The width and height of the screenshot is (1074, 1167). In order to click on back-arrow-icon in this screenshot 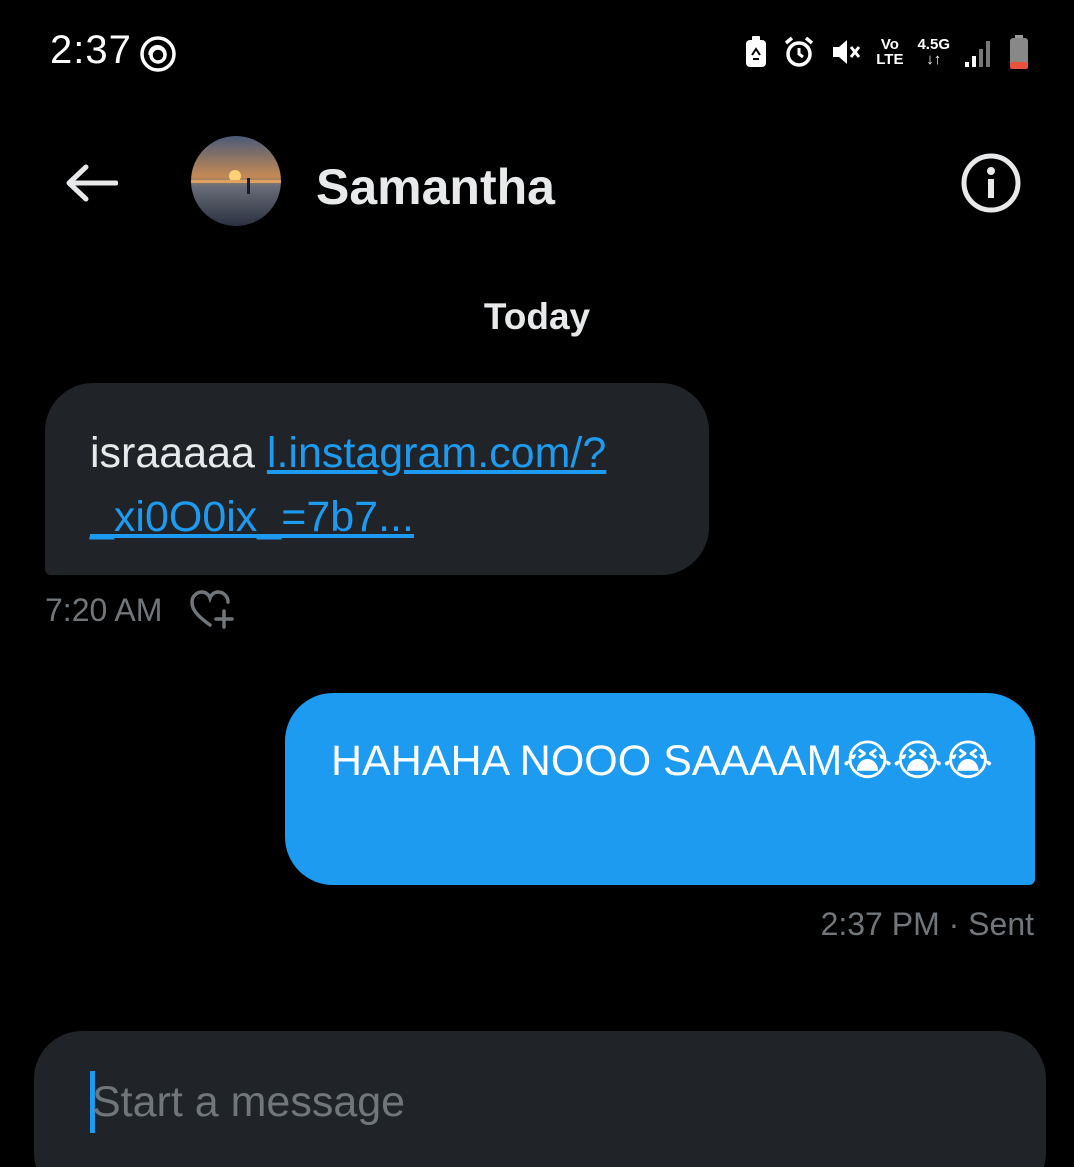, I will do `click(92, 183)`.